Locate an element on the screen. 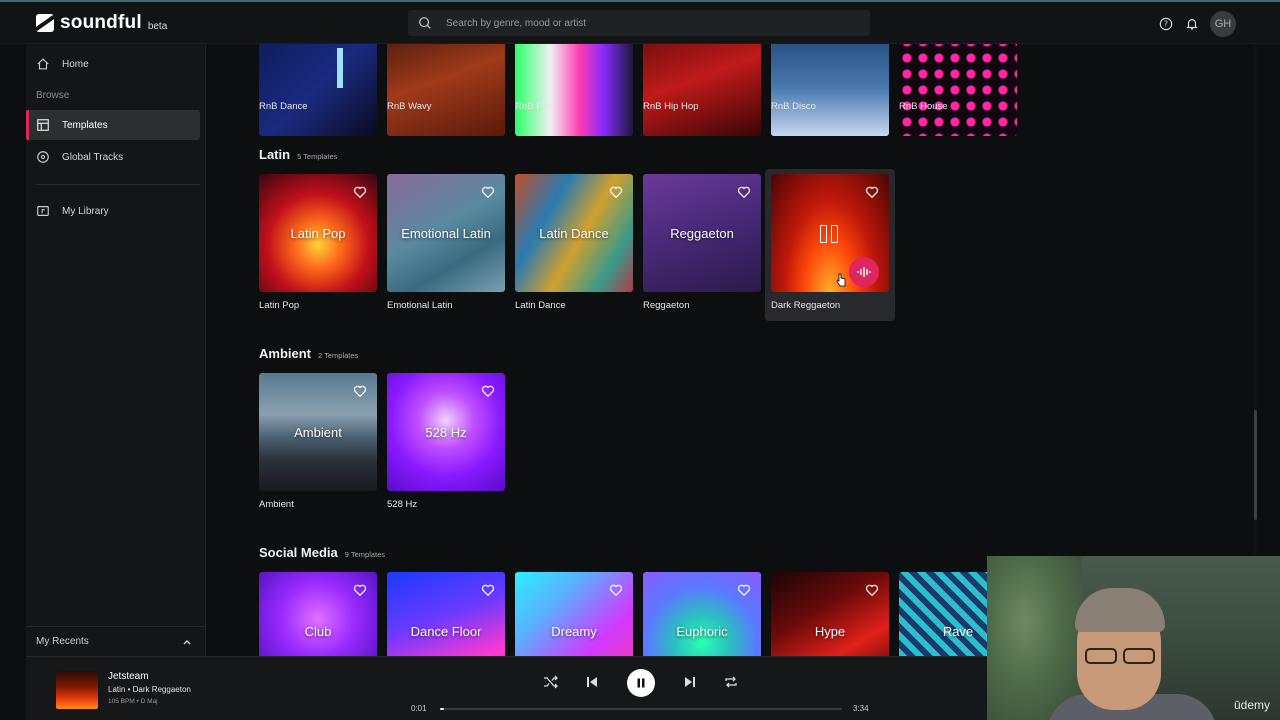 Image resolution: width=1280 pixels, height=720 pixels. template-card-dance-floor: Dance Floor is located at coordinates (446, 614).